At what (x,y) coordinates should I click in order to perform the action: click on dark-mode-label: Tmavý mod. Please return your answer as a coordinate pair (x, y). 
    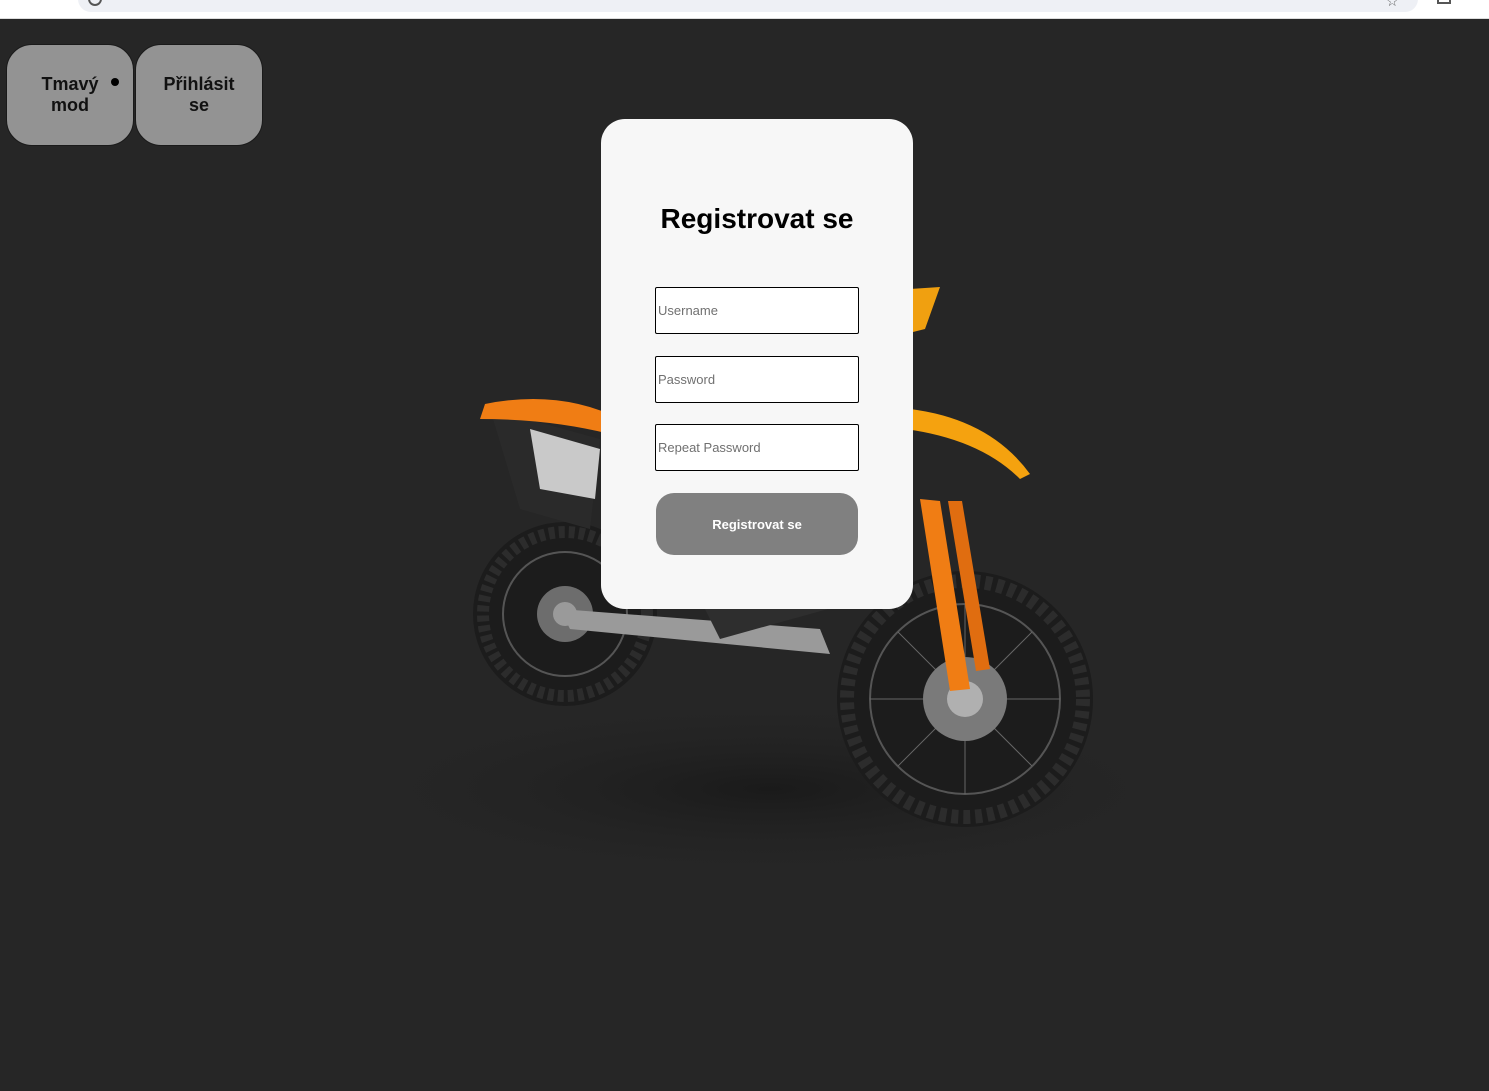
    Looking at the image, I should click on (69, 95).